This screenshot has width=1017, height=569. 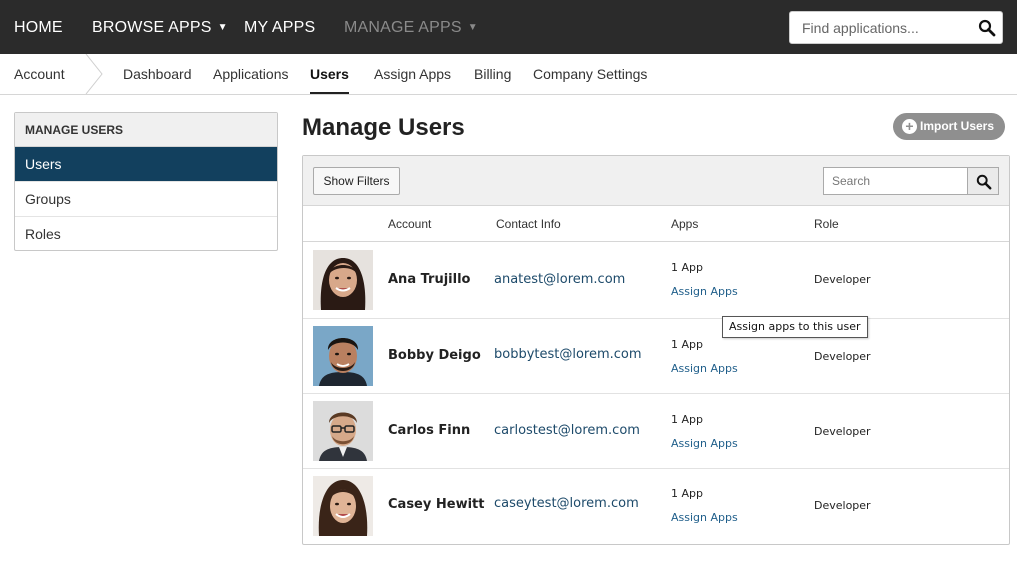 I want to click on user-name: Carlos Finn, so click(x=429, y=430).